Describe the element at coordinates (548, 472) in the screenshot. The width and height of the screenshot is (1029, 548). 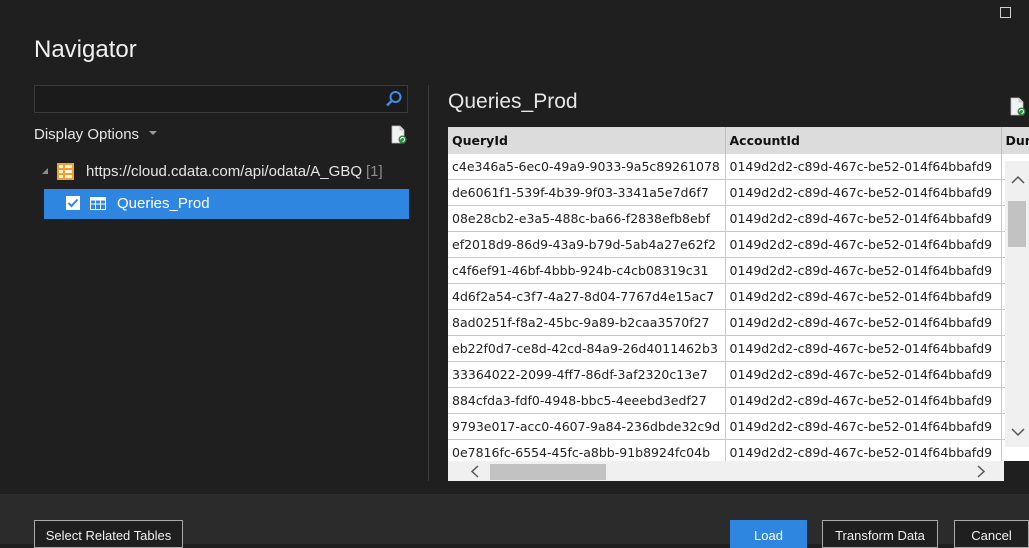
I see `horizontal-scroll-thumb` at that location.